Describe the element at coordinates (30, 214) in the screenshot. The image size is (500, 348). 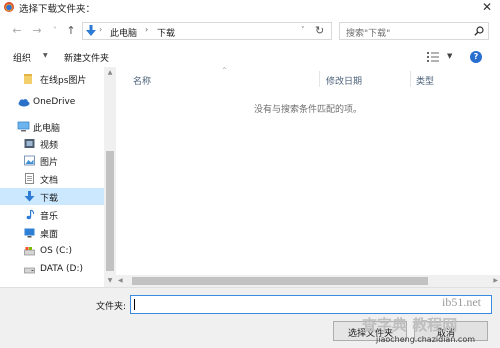
I see `music-icon` at that location.